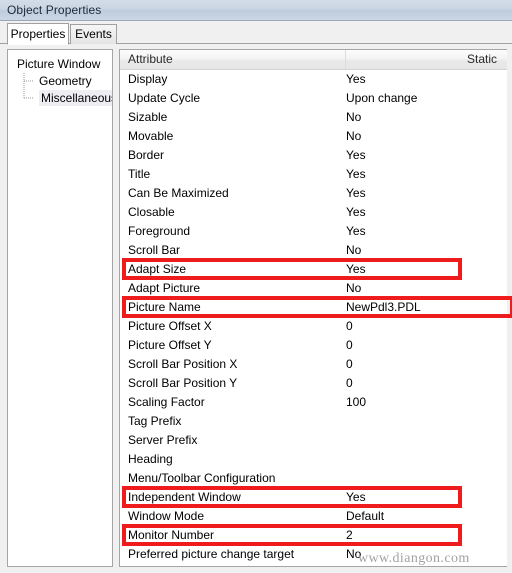 This screenshot has height=573, width=512. I want to click on table-row: Heading, so click(313, 459).